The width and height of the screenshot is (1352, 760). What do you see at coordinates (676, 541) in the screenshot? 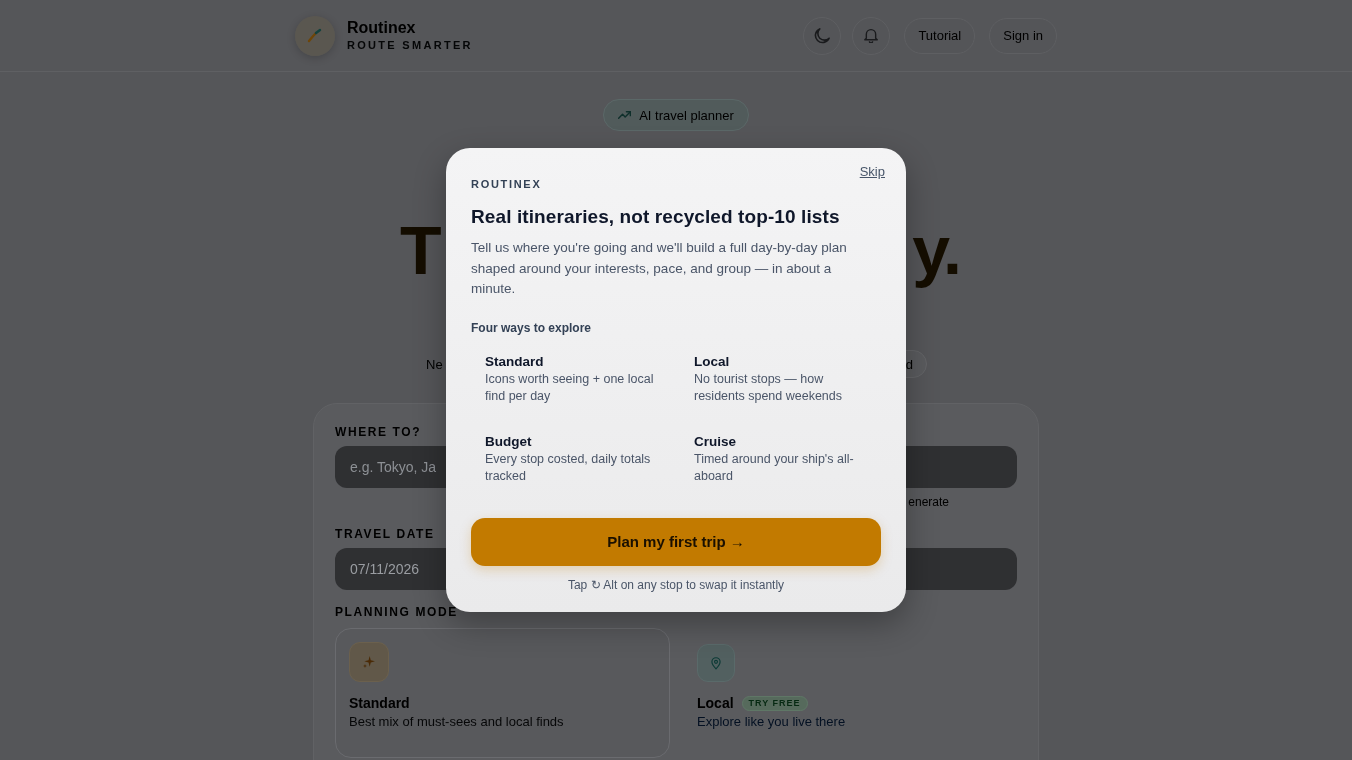
I see `plan-trip-button: Plan my first trip →` at bounding box center [676, 541].